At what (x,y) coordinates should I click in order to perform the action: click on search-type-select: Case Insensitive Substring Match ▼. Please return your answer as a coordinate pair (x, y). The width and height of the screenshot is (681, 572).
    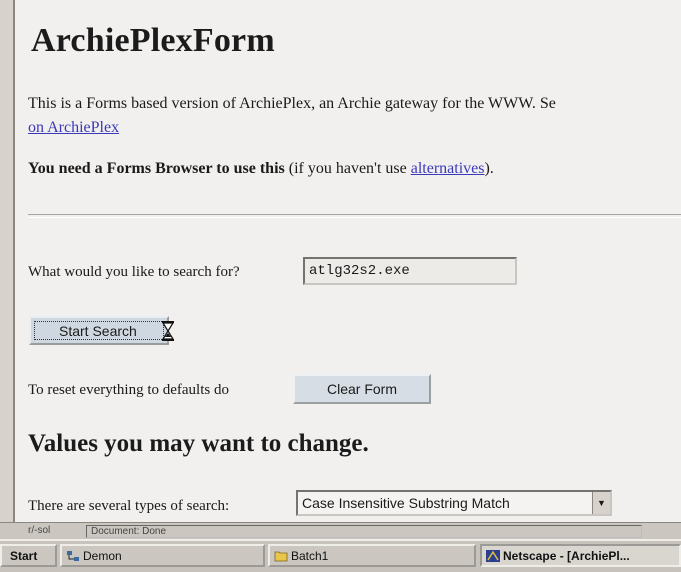
    Looking at the image, I should click on (454, 503).